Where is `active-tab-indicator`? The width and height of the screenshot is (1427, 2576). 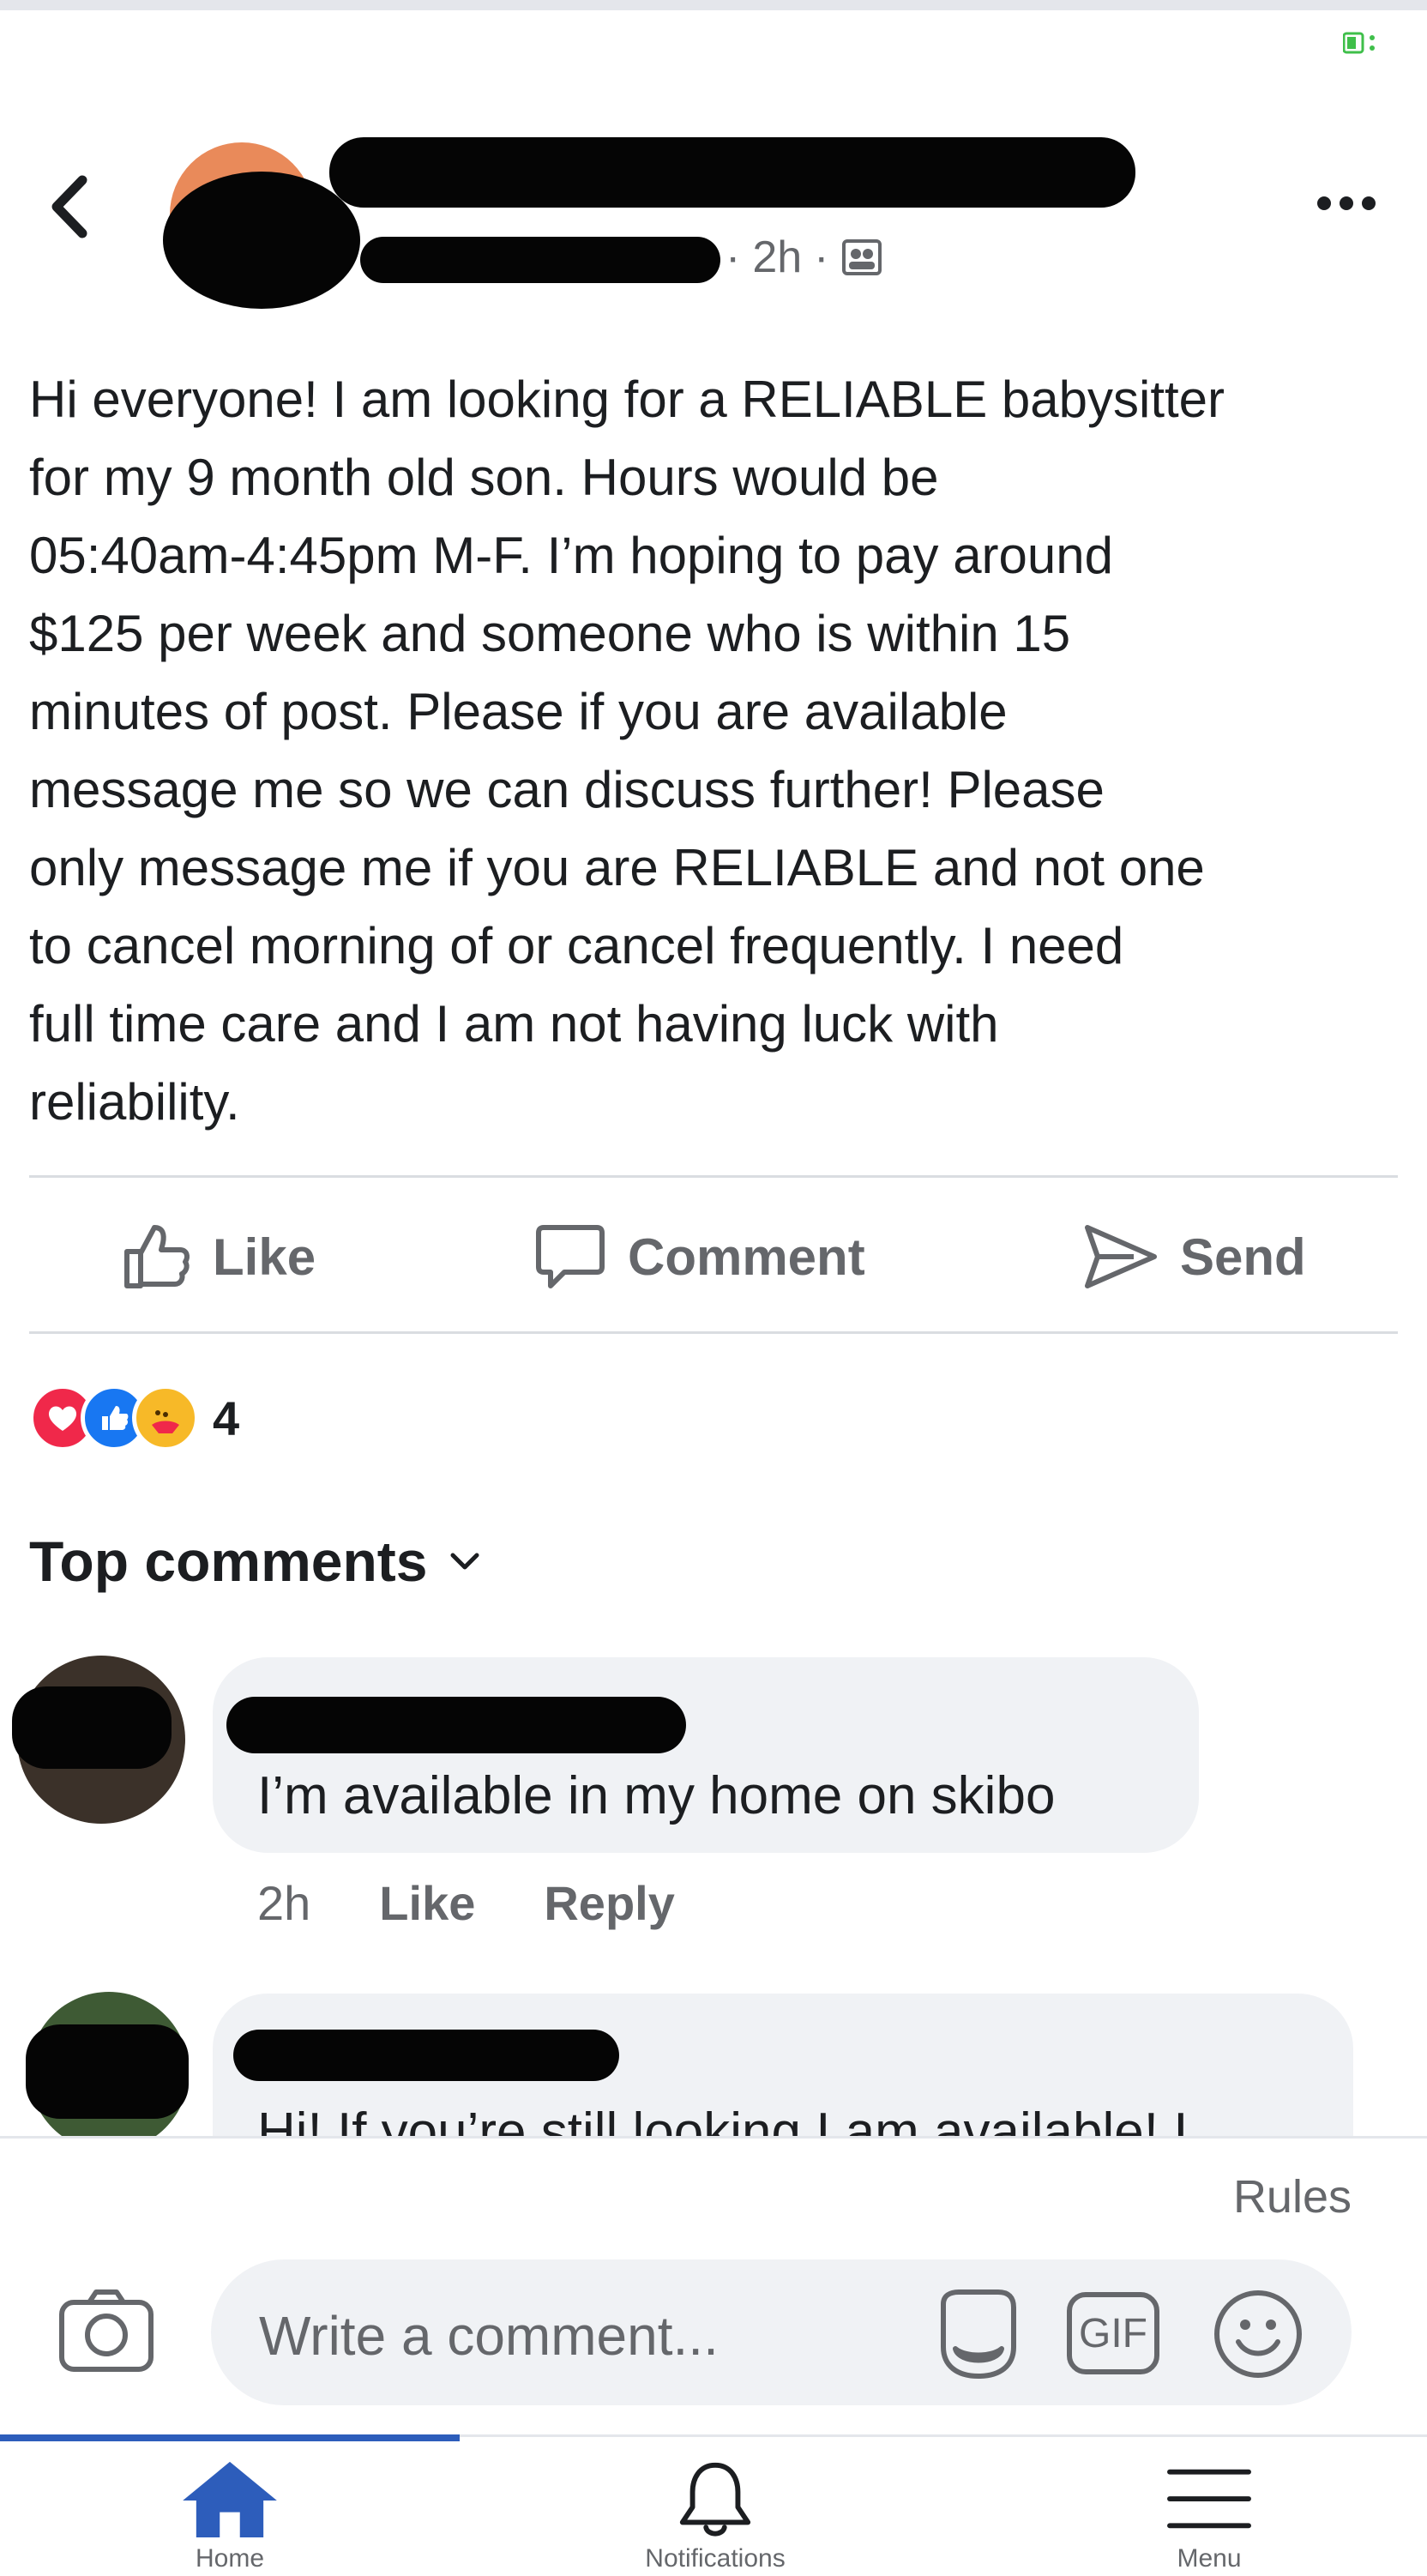
active-tab-indicator is located at coordinates (230, 2437).